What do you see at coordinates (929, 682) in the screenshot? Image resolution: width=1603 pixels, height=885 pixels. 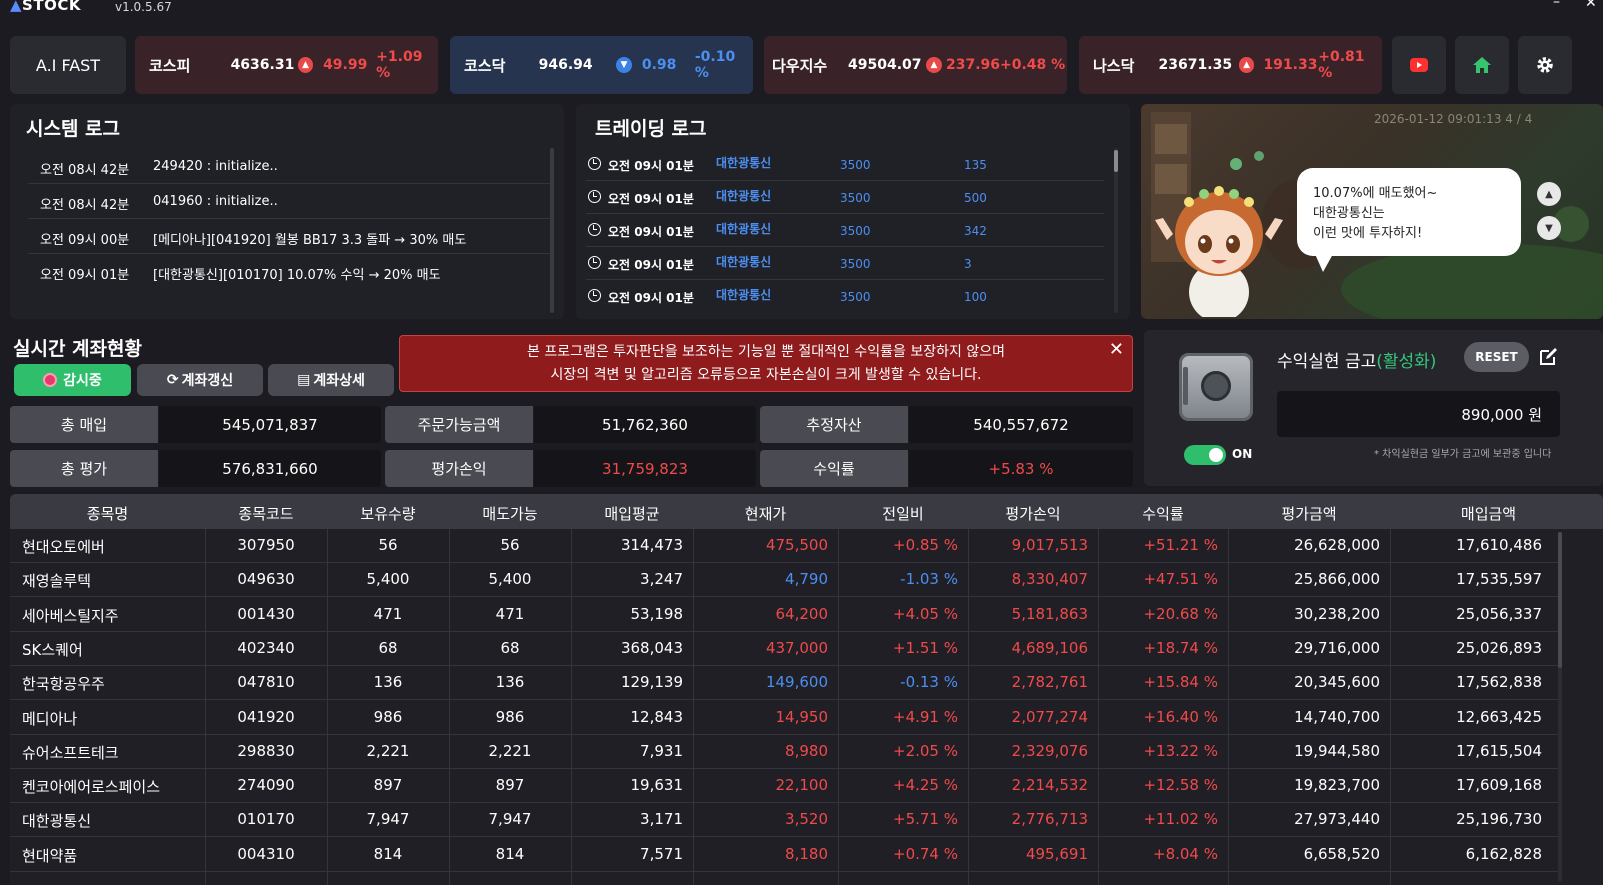 I see `cell-day-change: -0.13 %` at bounding box center [929, 682].